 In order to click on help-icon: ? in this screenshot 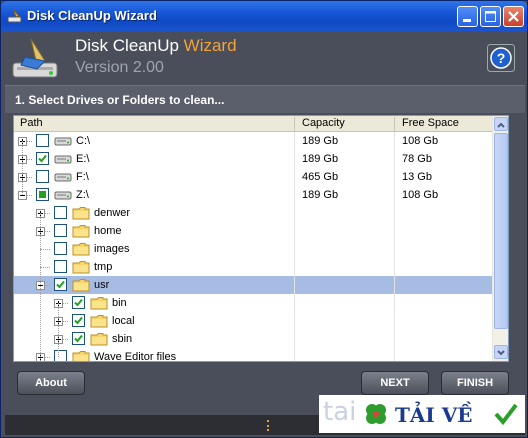, I will do `click(501, 58)`.